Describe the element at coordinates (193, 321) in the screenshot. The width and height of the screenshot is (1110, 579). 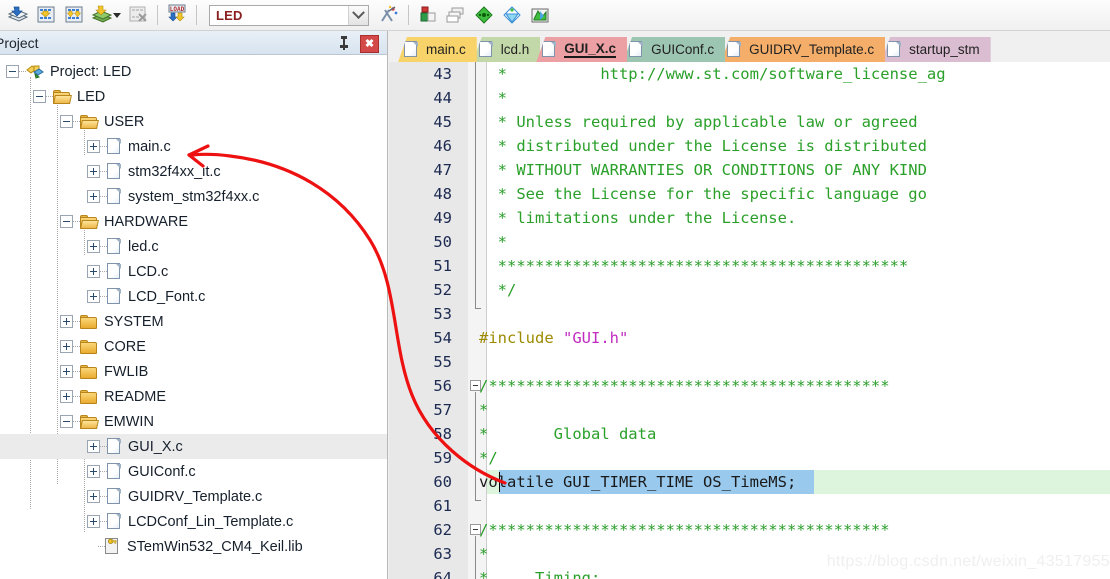
I see `tree-item-system: SYSTEM` at that location.